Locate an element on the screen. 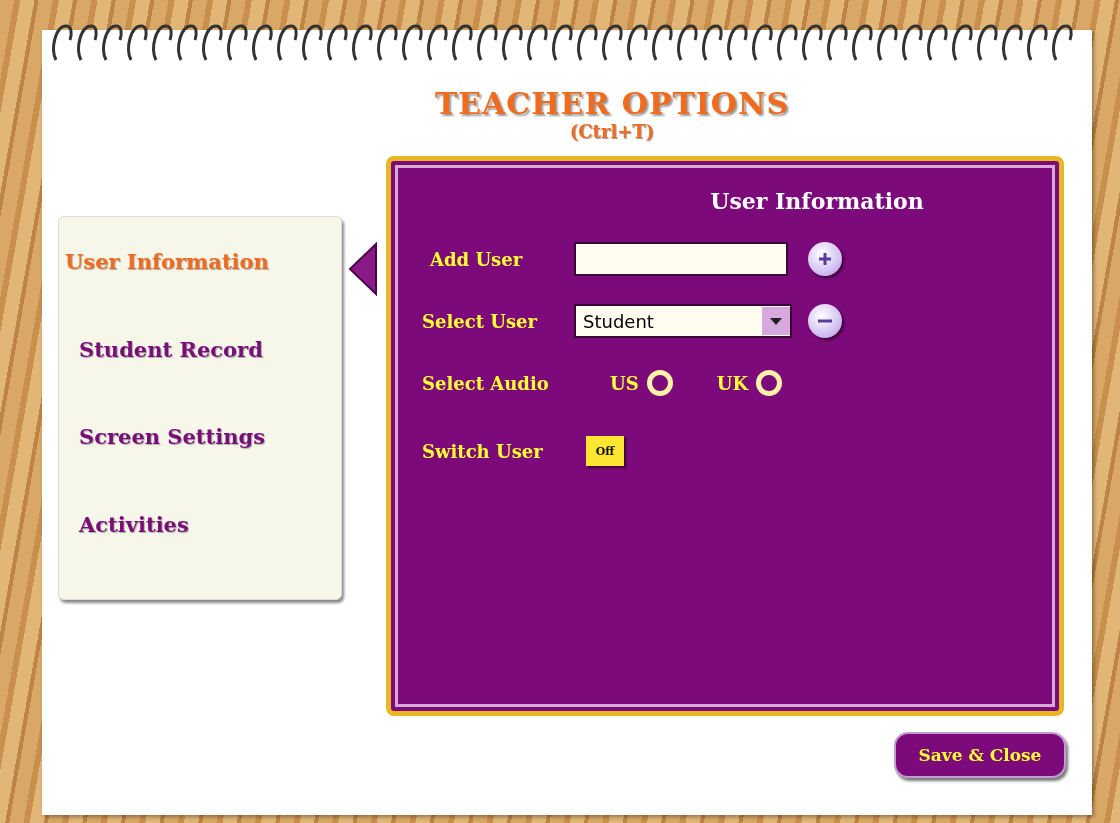 The height and width of the screenshot is (823, 1120). option-label: US is located at coordinates (624, 383).